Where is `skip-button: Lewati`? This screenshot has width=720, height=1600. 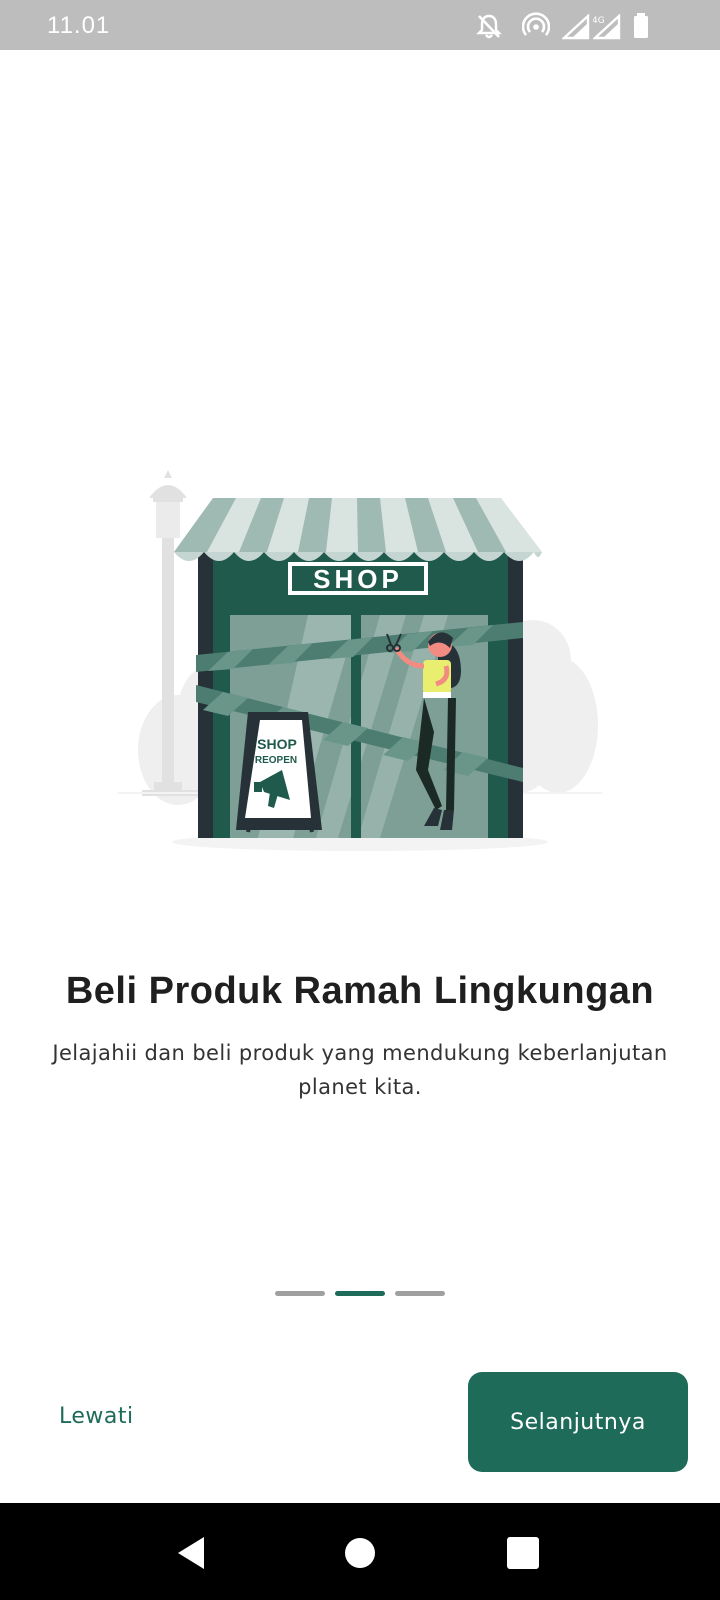 skip-button: Lewati is located at coordinates (96, 1416).